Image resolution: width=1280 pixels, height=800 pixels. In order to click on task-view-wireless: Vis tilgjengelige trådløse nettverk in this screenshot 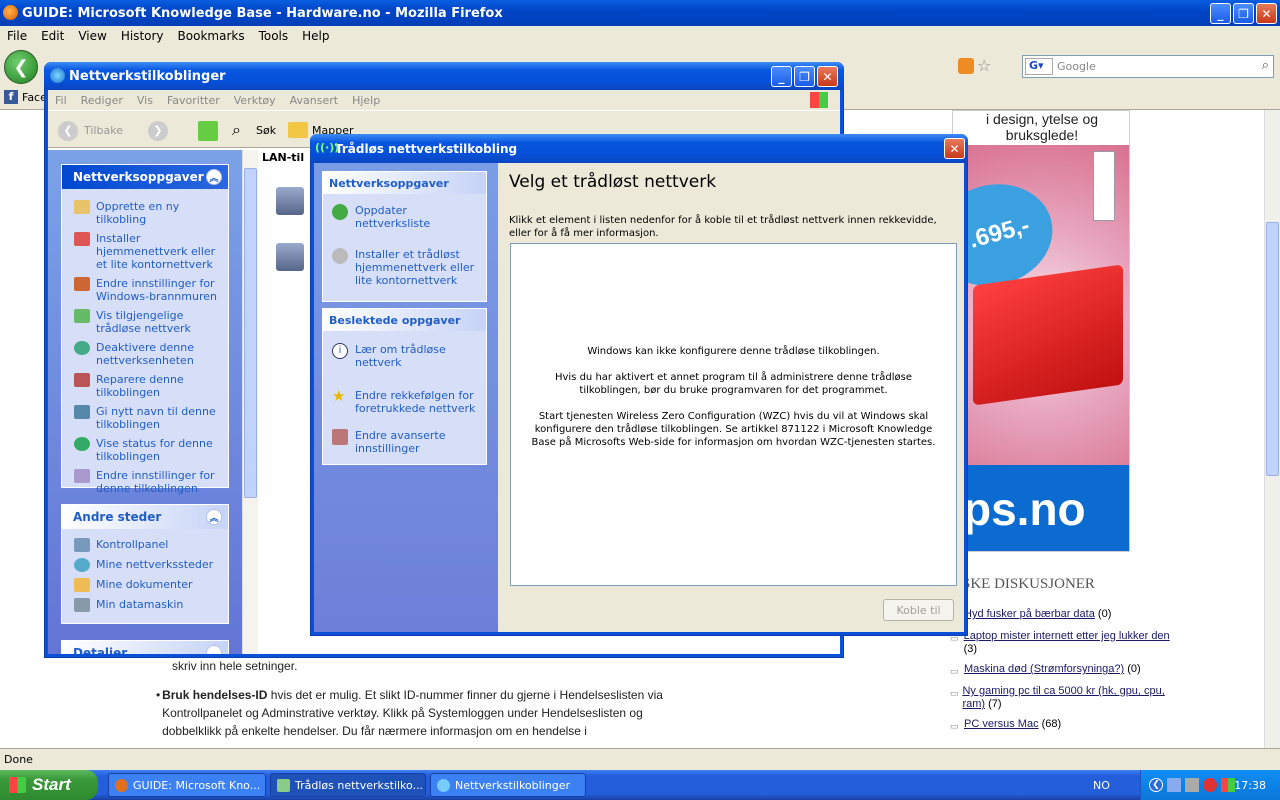, I will do `click(145, 322)`.